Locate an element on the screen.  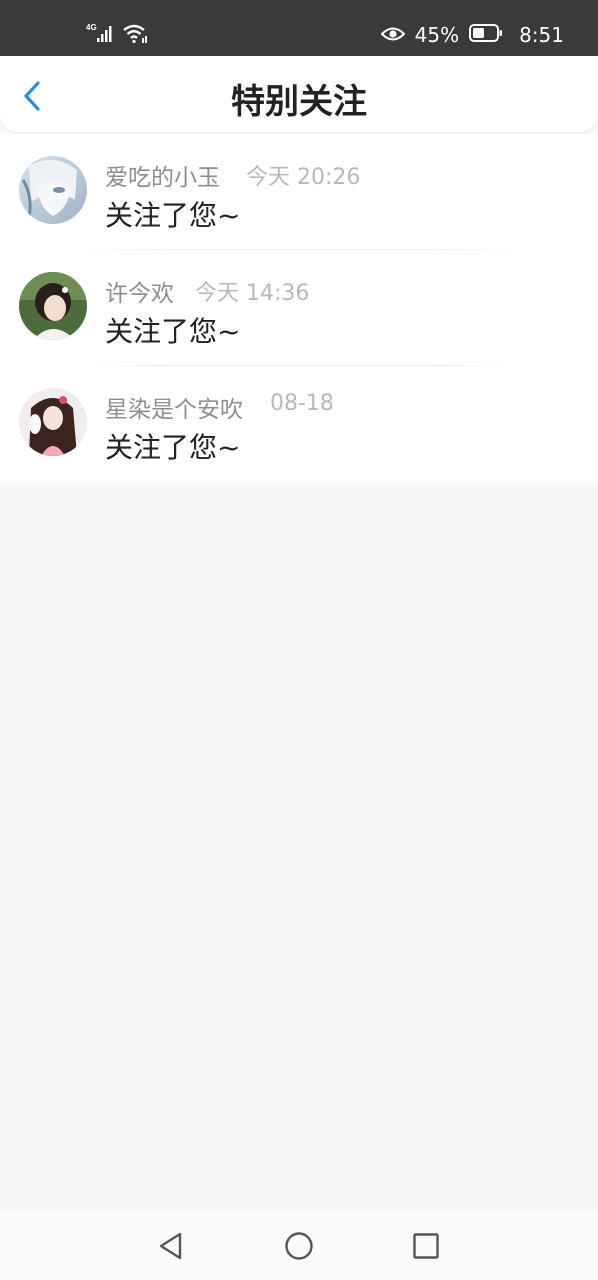
timestamp: 今天 14:36 is located at coordinates (252, 293).